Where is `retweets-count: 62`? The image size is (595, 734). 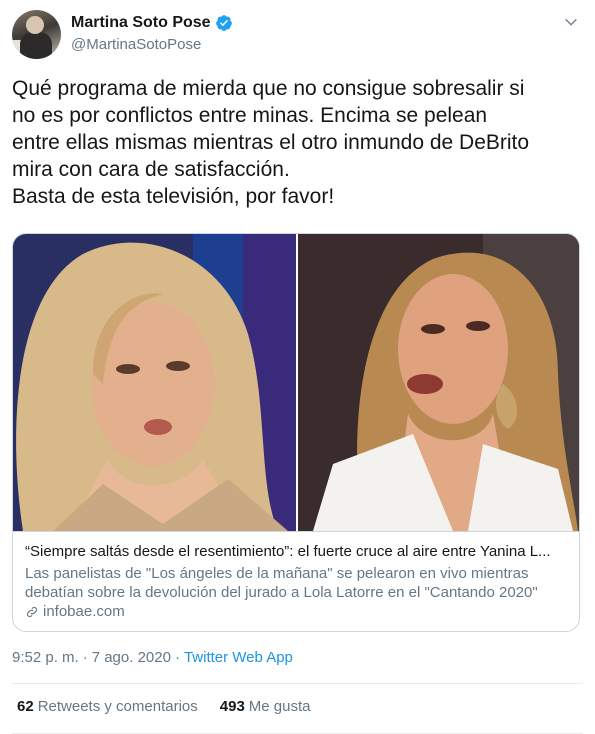
retweets-count: 62 is located at coordinates (25, 706).